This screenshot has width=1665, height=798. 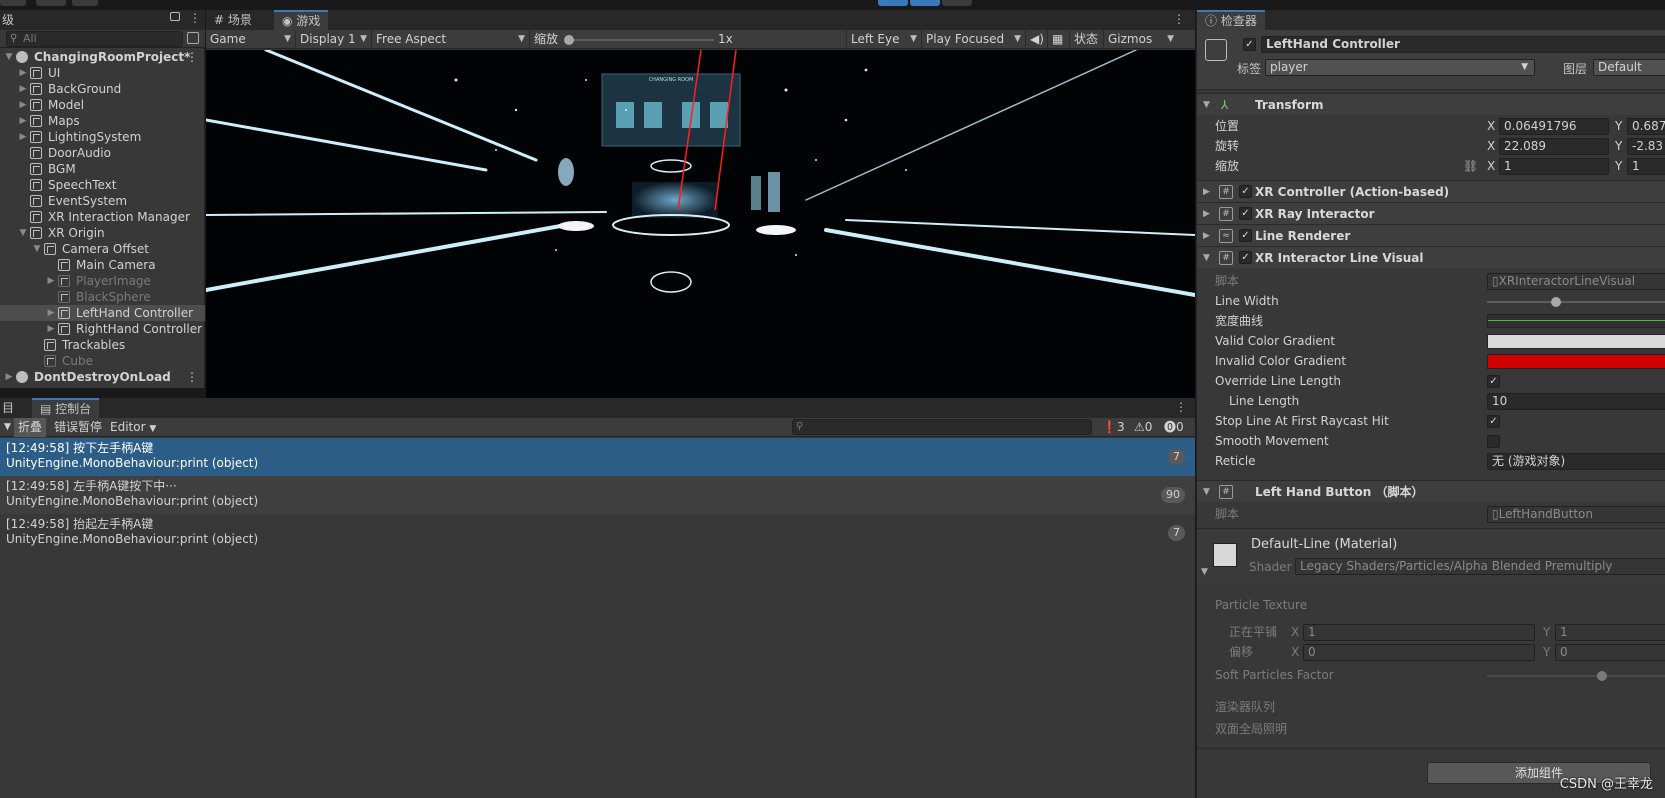 I want to click on error-filter-toggle: ⓿0, so click(x=1174, y=427).